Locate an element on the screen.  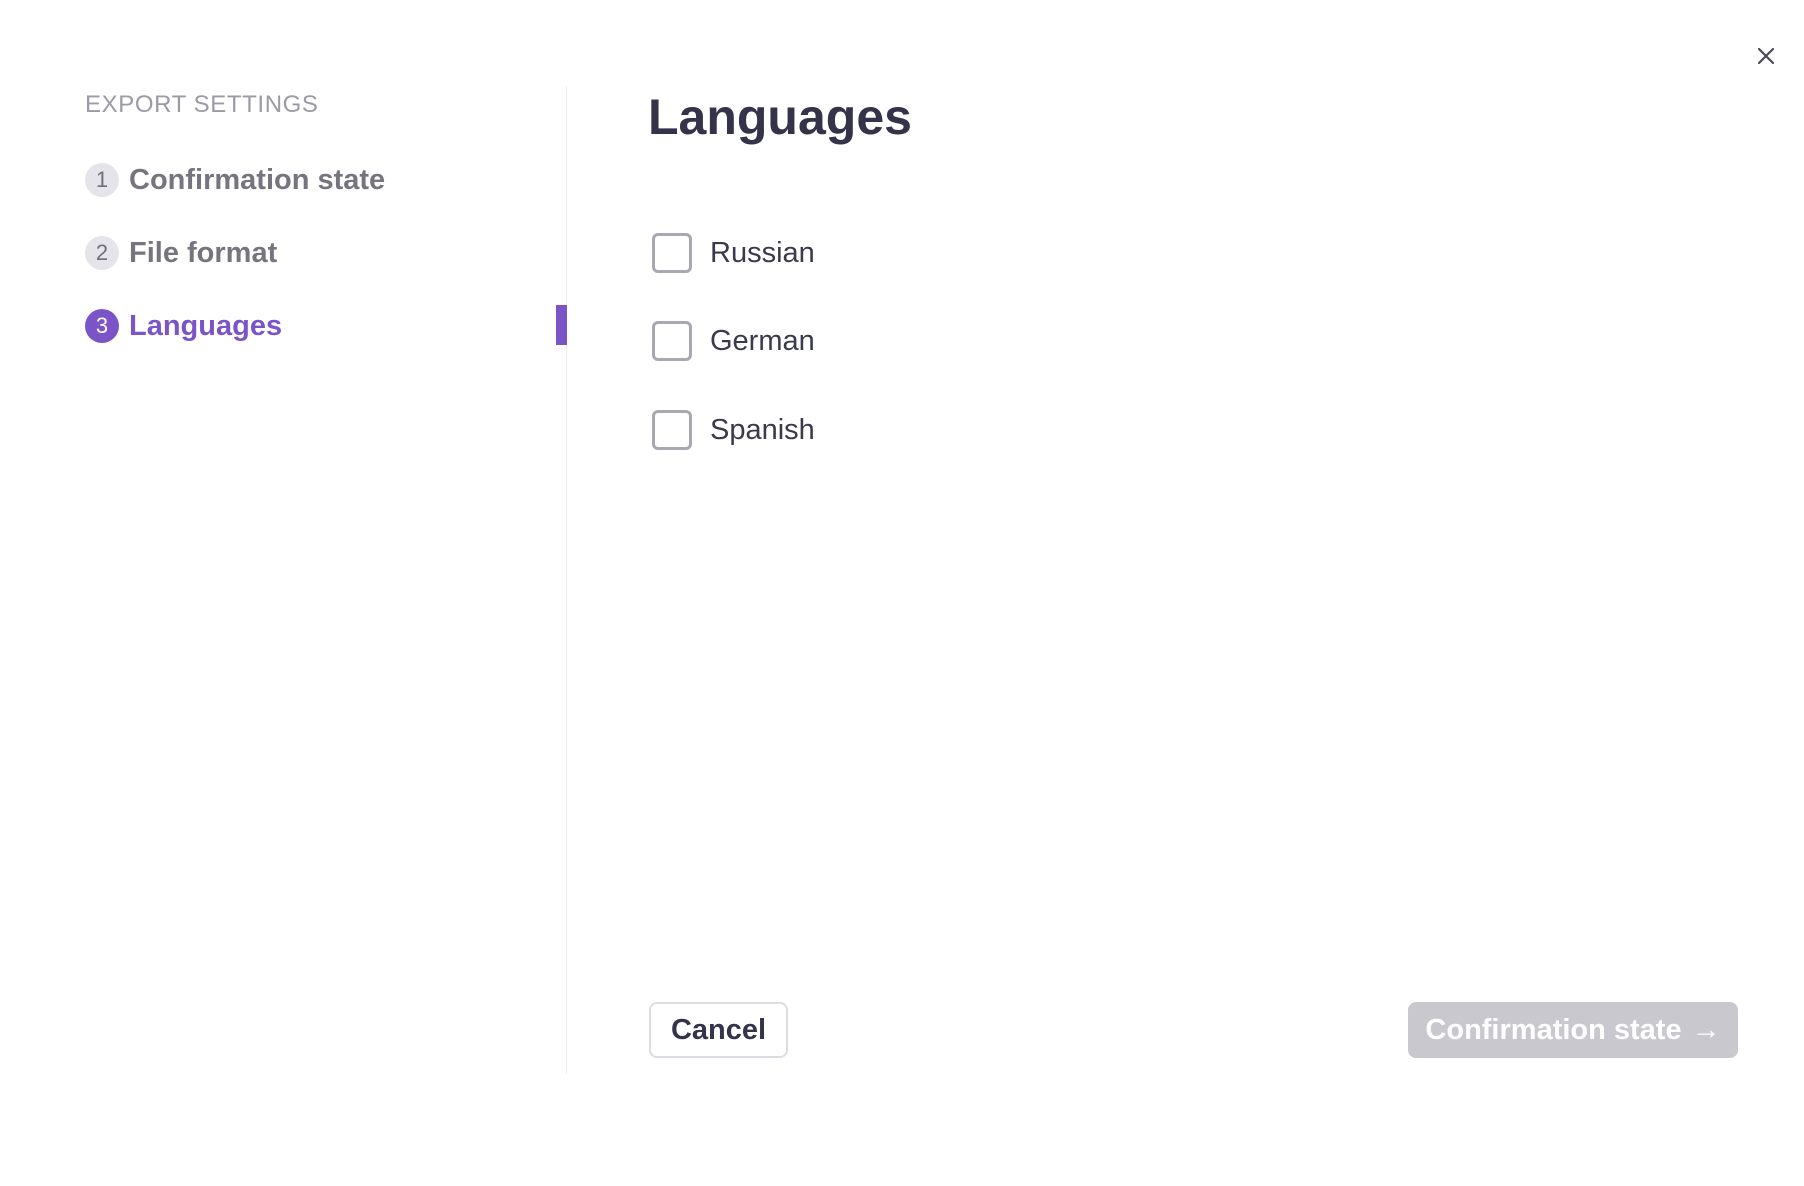
next-step-button: Confirmation state → is located at coordinates (1573, 1030).